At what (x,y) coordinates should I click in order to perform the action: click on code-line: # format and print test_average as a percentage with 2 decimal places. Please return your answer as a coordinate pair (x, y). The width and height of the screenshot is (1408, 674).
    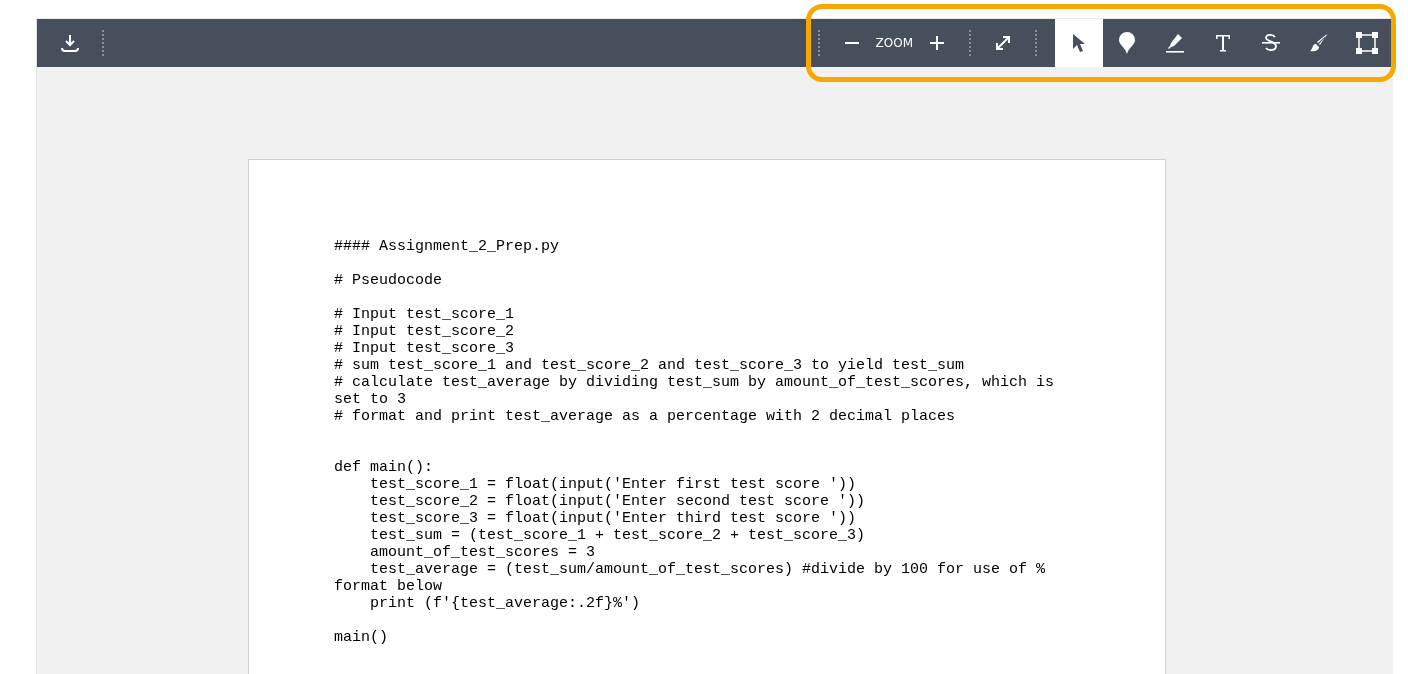
    Looking at the image, I should click on (645, 417).